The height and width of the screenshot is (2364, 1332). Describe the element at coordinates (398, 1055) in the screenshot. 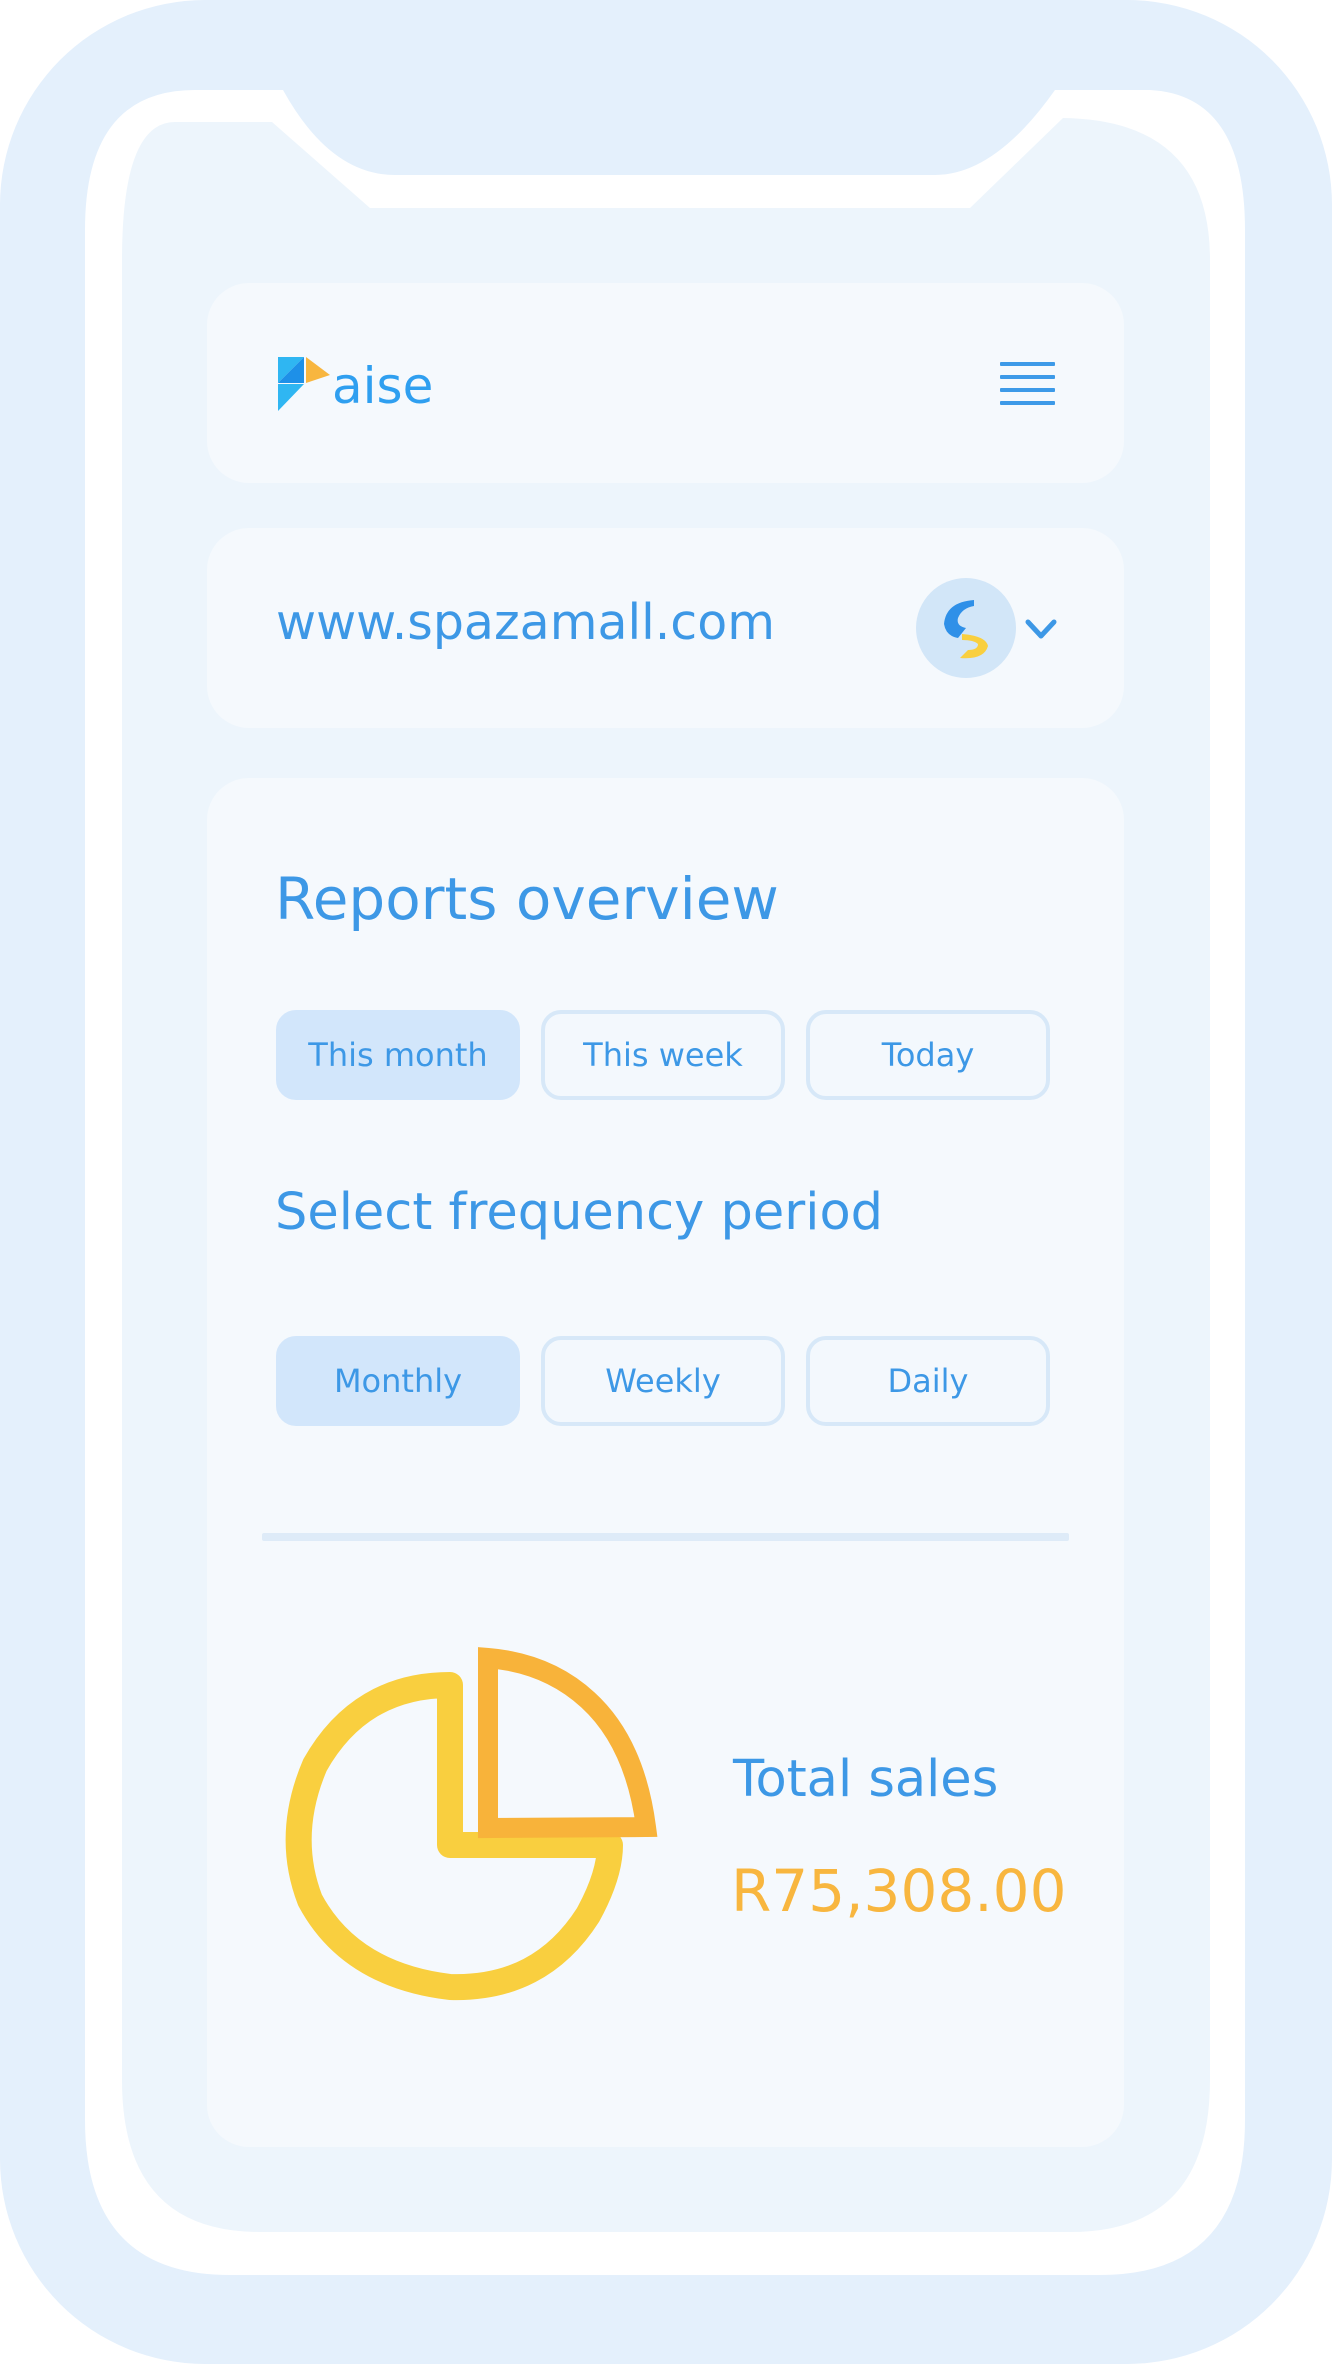

I see `tab-this-month: This month` at that location.